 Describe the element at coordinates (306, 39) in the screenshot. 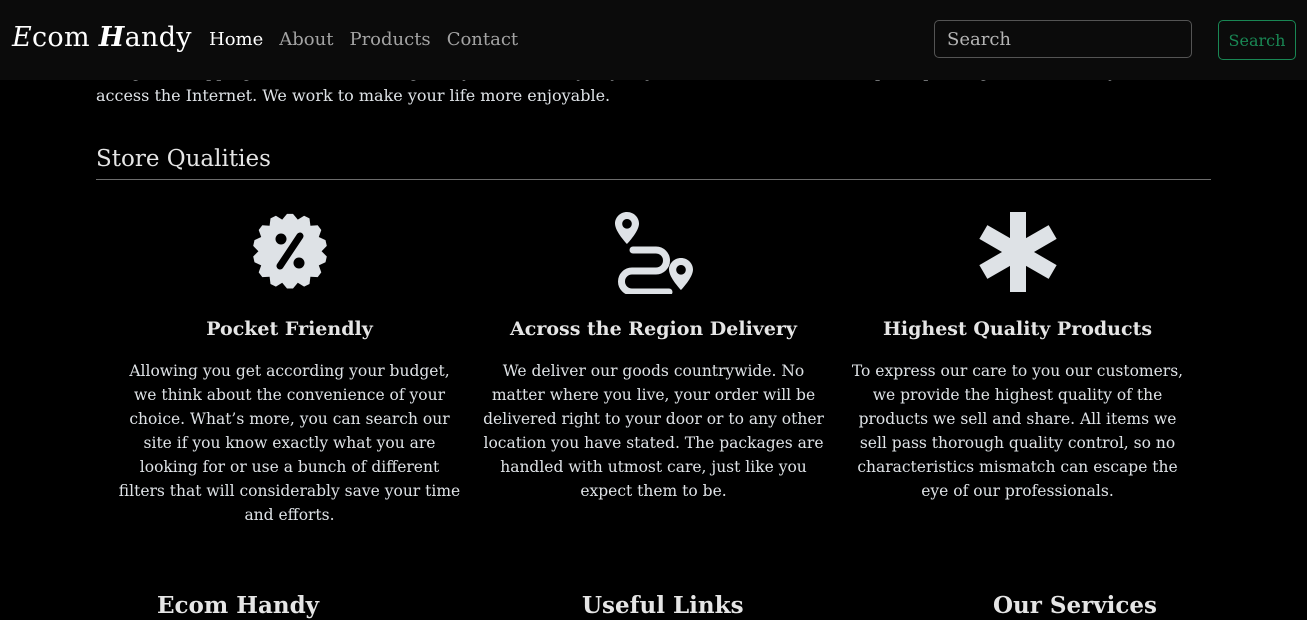

I see `nav-link-about: About` at that location.